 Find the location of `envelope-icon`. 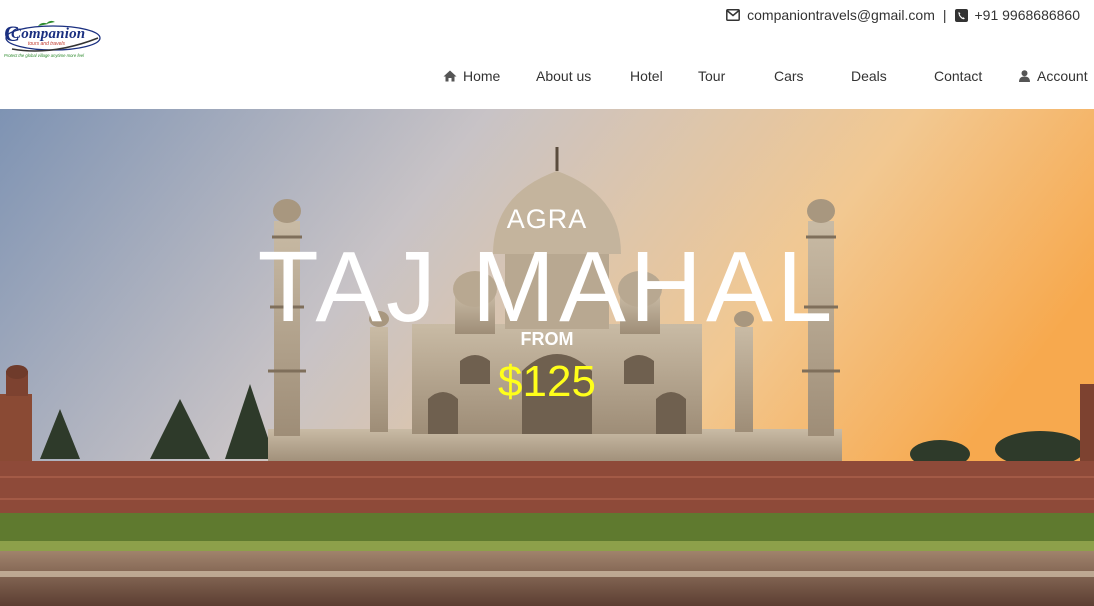

envelope-icon is located at coordinates (733, 15).